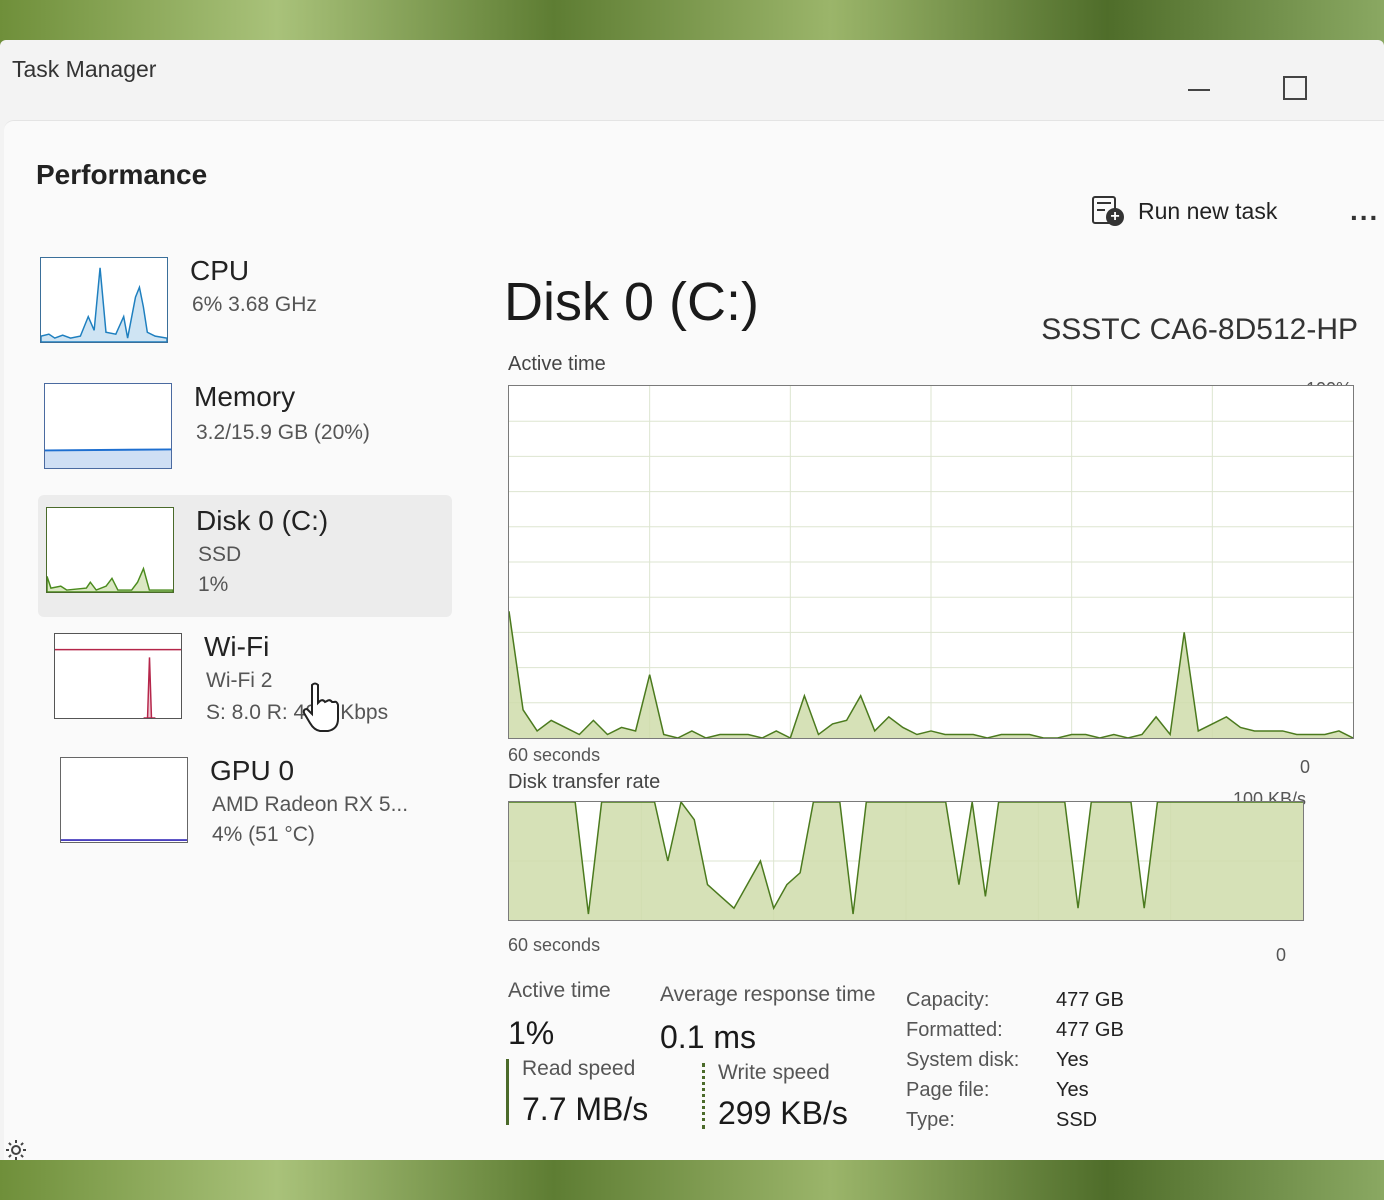 Image resolution: width=1384 pixels, height=1200 pixels. I want to click on series-area, so click(906, 861).